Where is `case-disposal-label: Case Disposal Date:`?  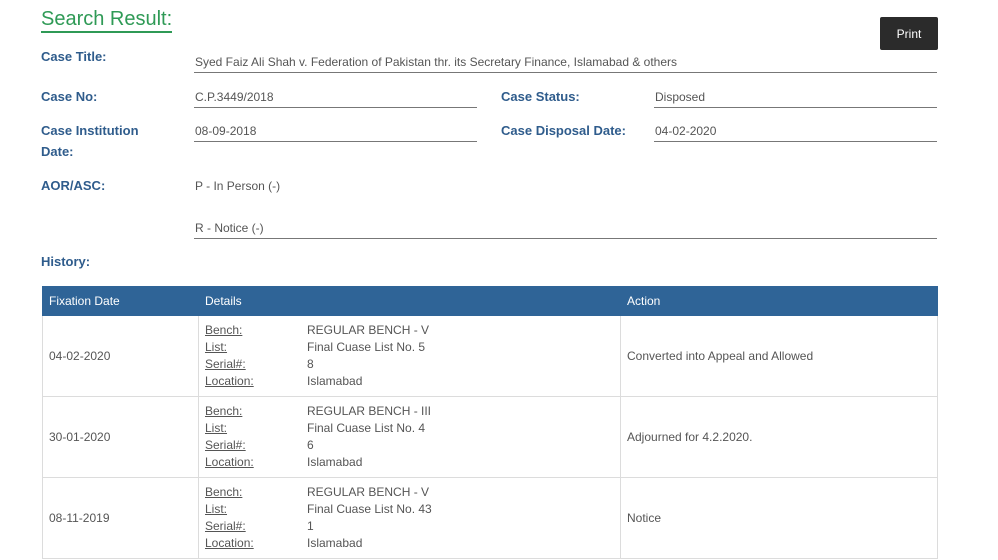
case-disposal-label: Case Disposal Date: is located at coordinates (563, 130).